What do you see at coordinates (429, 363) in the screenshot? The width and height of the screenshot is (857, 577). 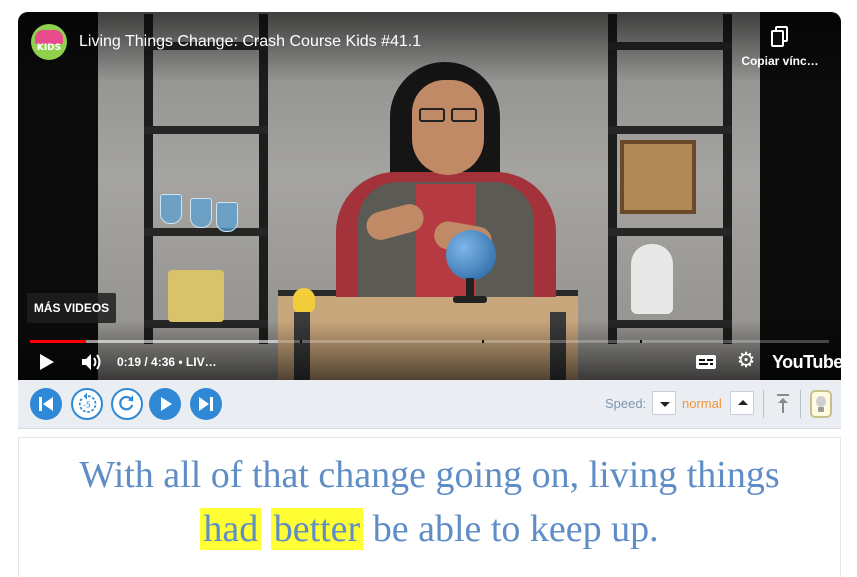 I see `player-controls: 0:19 / 4:36 • LIV… ⚙ YouTube` at bounding box center [429, 363].